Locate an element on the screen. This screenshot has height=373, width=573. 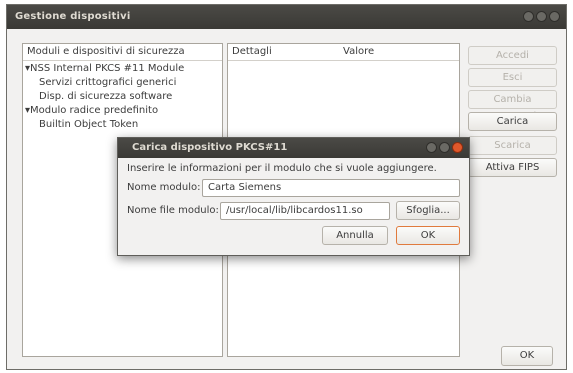
window-title: Gestione dispositivi is located at coordinates (73, 16).